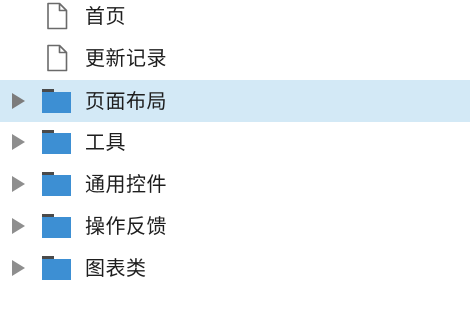 This screenshot has height=312, width=470. What do you see at coordinates (126, 101) in the screenshot?
I see `tree-item-label: 页面布局` at bounding box center [126, 101].